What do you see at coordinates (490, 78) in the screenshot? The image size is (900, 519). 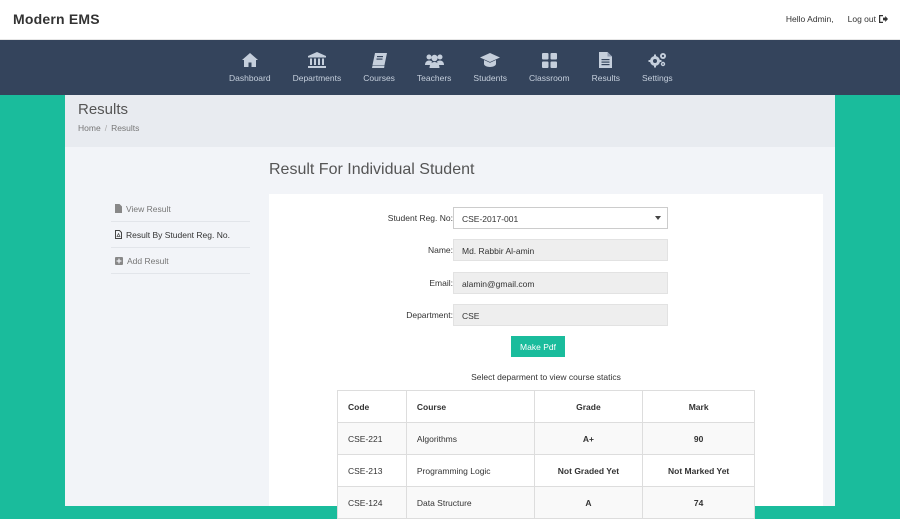 I see `nav-students-label: Students` at bounding box center [490, 78].